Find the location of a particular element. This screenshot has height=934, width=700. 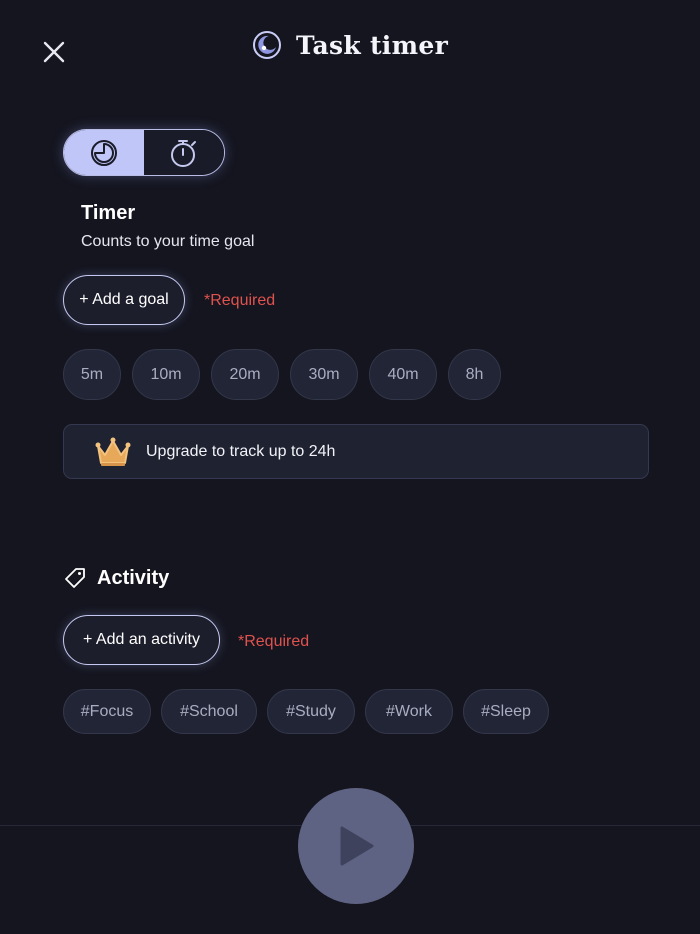

mode-toggle is located at coordinates (144, 152).